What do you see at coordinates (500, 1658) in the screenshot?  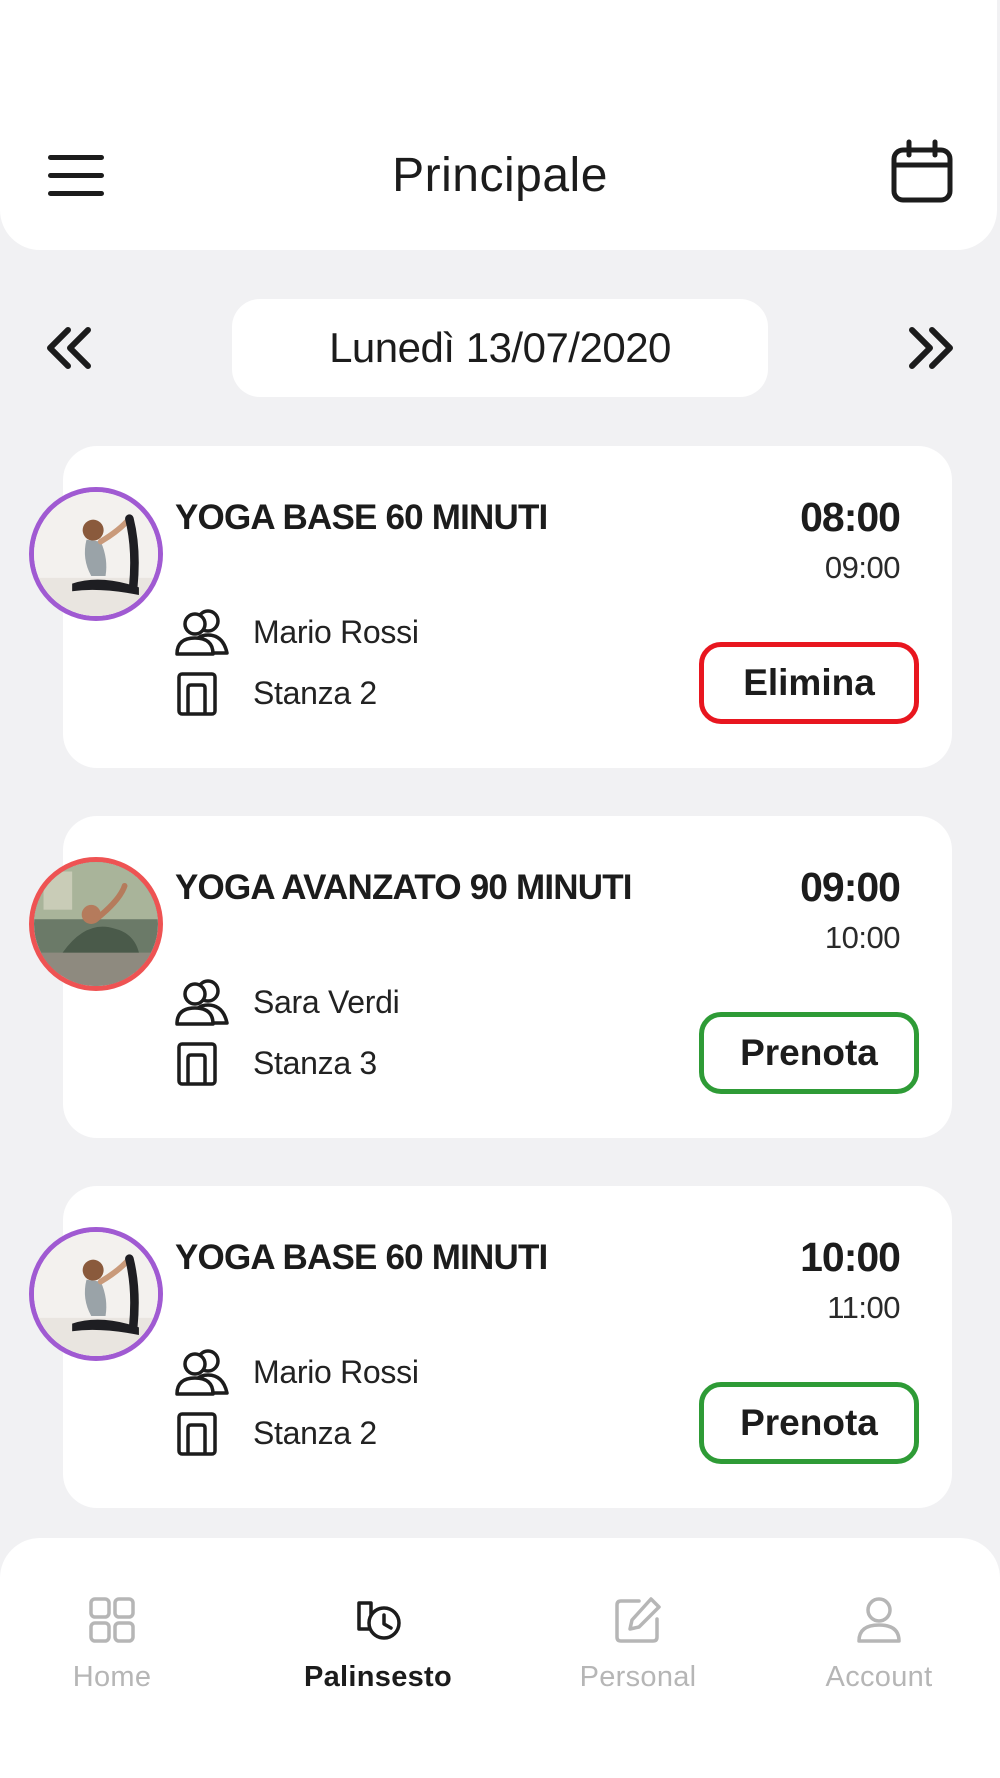 I see `bottom-navigation: Home Palinsesto Personal Account` at bounding box center [500, 1658].